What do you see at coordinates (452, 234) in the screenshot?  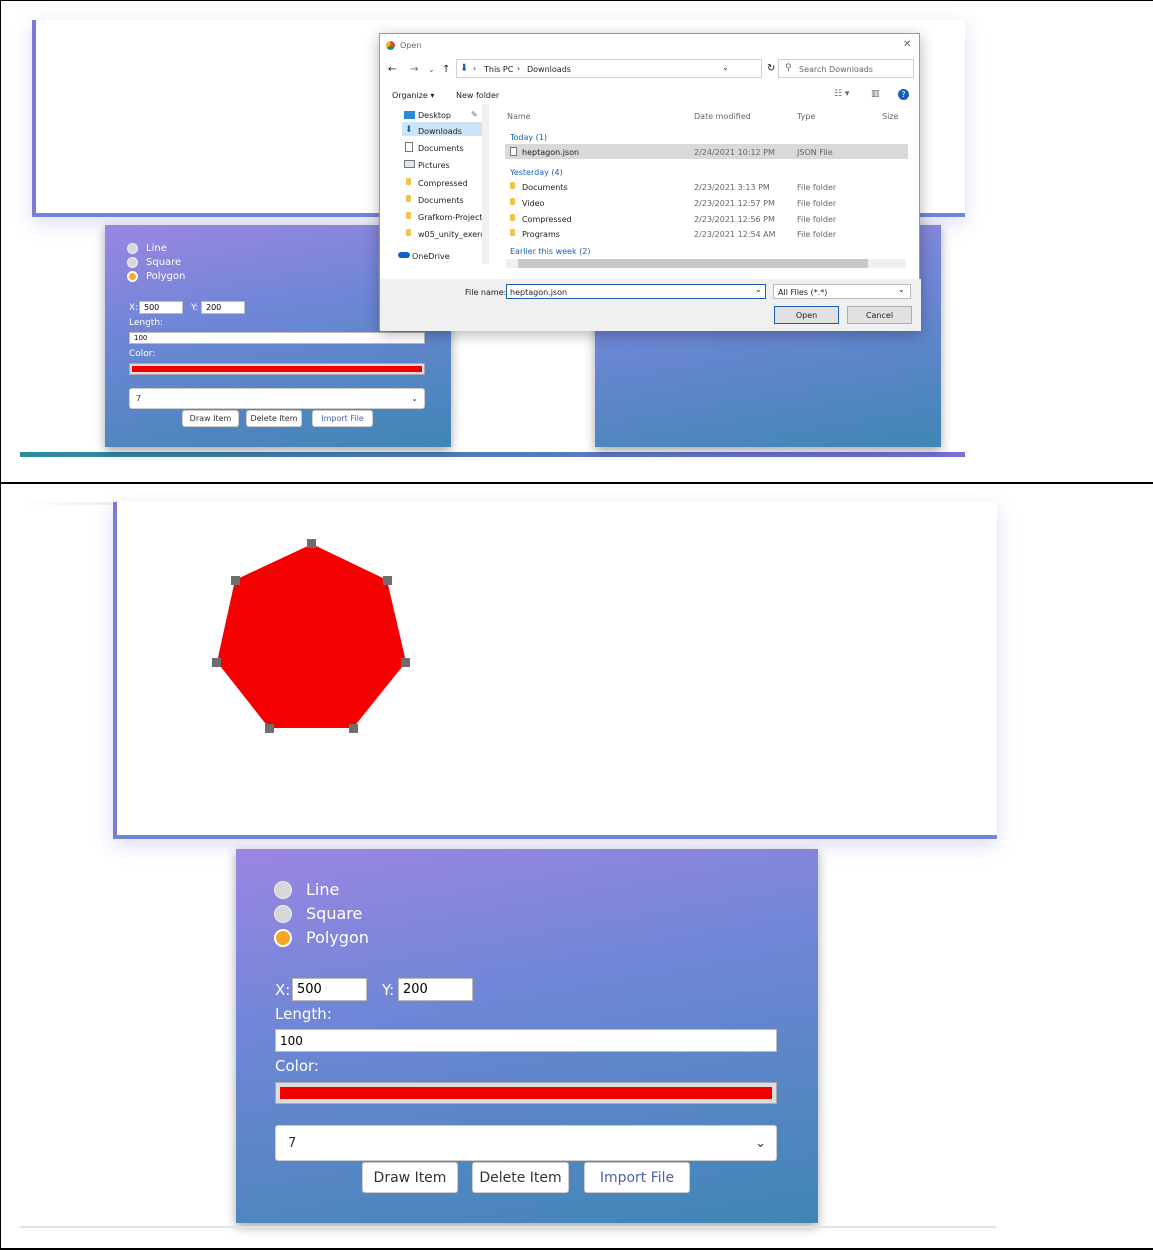 I see `nav-w05: w05_unity_exerci` at bounding box center [452, 234].